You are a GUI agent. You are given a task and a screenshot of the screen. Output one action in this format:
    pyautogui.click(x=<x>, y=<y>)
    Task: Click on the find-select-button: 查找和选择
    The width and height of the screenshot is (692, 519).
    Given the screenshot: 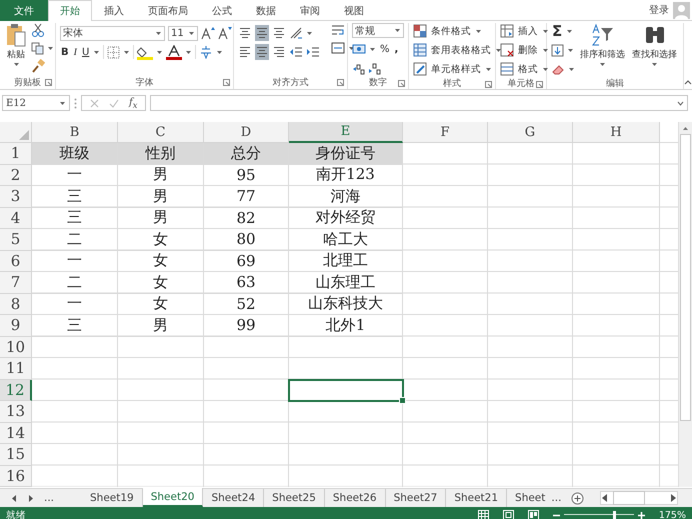 What is the action you would take?
    pyautogui.click(x=654, y=50)
    